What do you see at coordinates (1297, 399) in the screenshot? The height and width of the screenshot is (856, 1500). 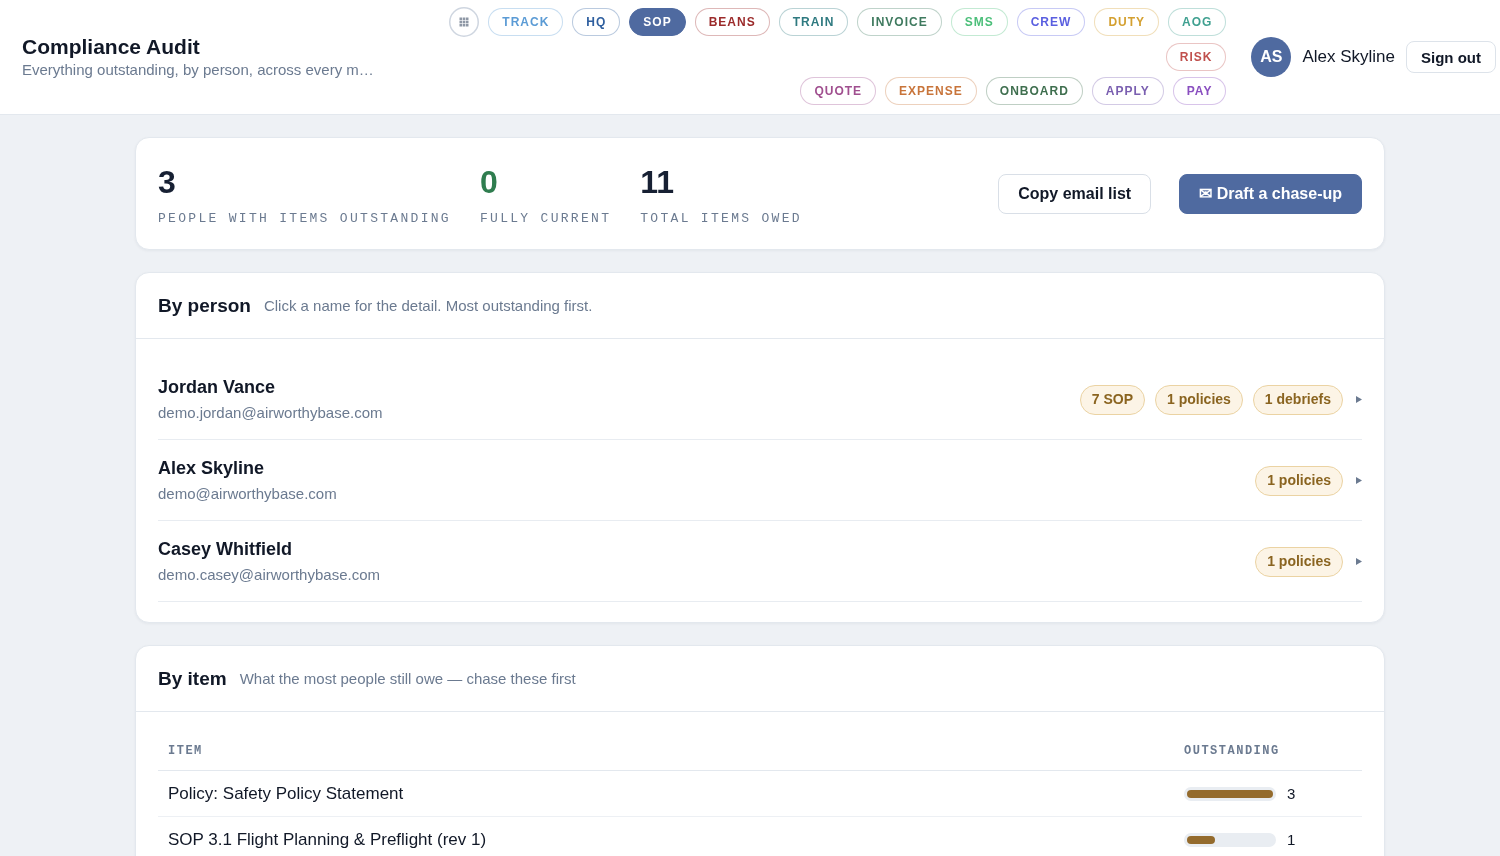 I see `count-badge: 1 debriefs` at bounding box center [1297, 399].